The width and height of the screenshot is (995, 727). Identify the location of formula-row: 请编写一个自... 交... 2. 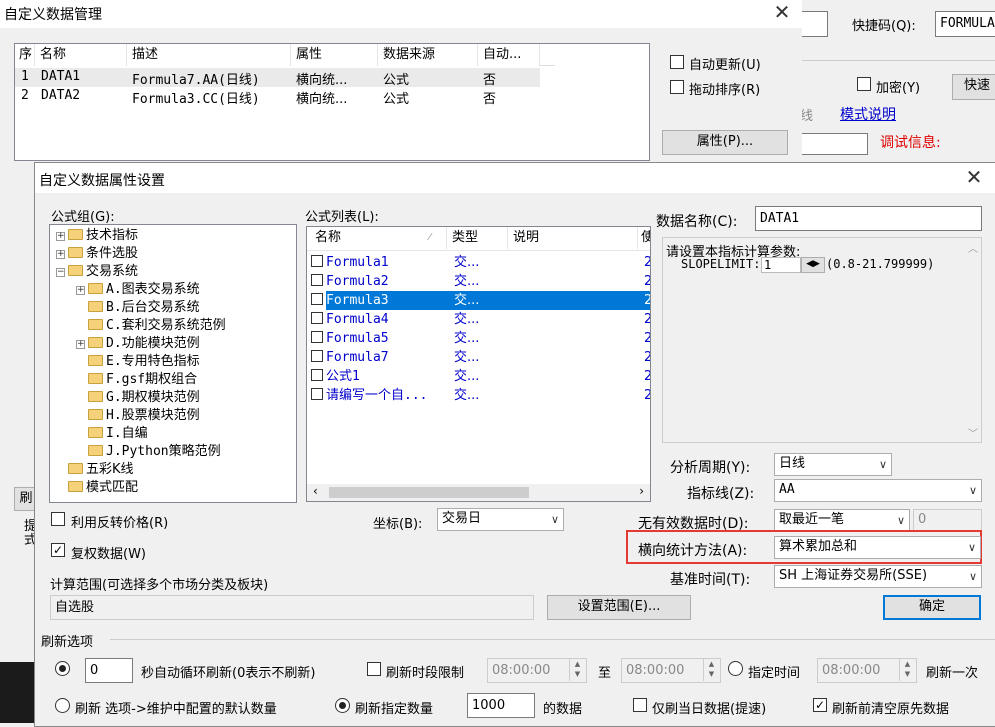
(480, 395).